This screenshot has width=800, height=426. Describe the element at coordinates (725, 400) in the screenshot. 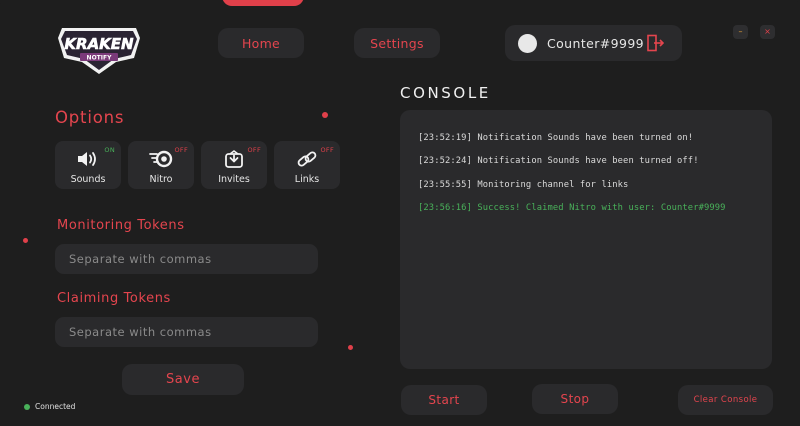

I see `clear-console-button: Clear Console` at that location.